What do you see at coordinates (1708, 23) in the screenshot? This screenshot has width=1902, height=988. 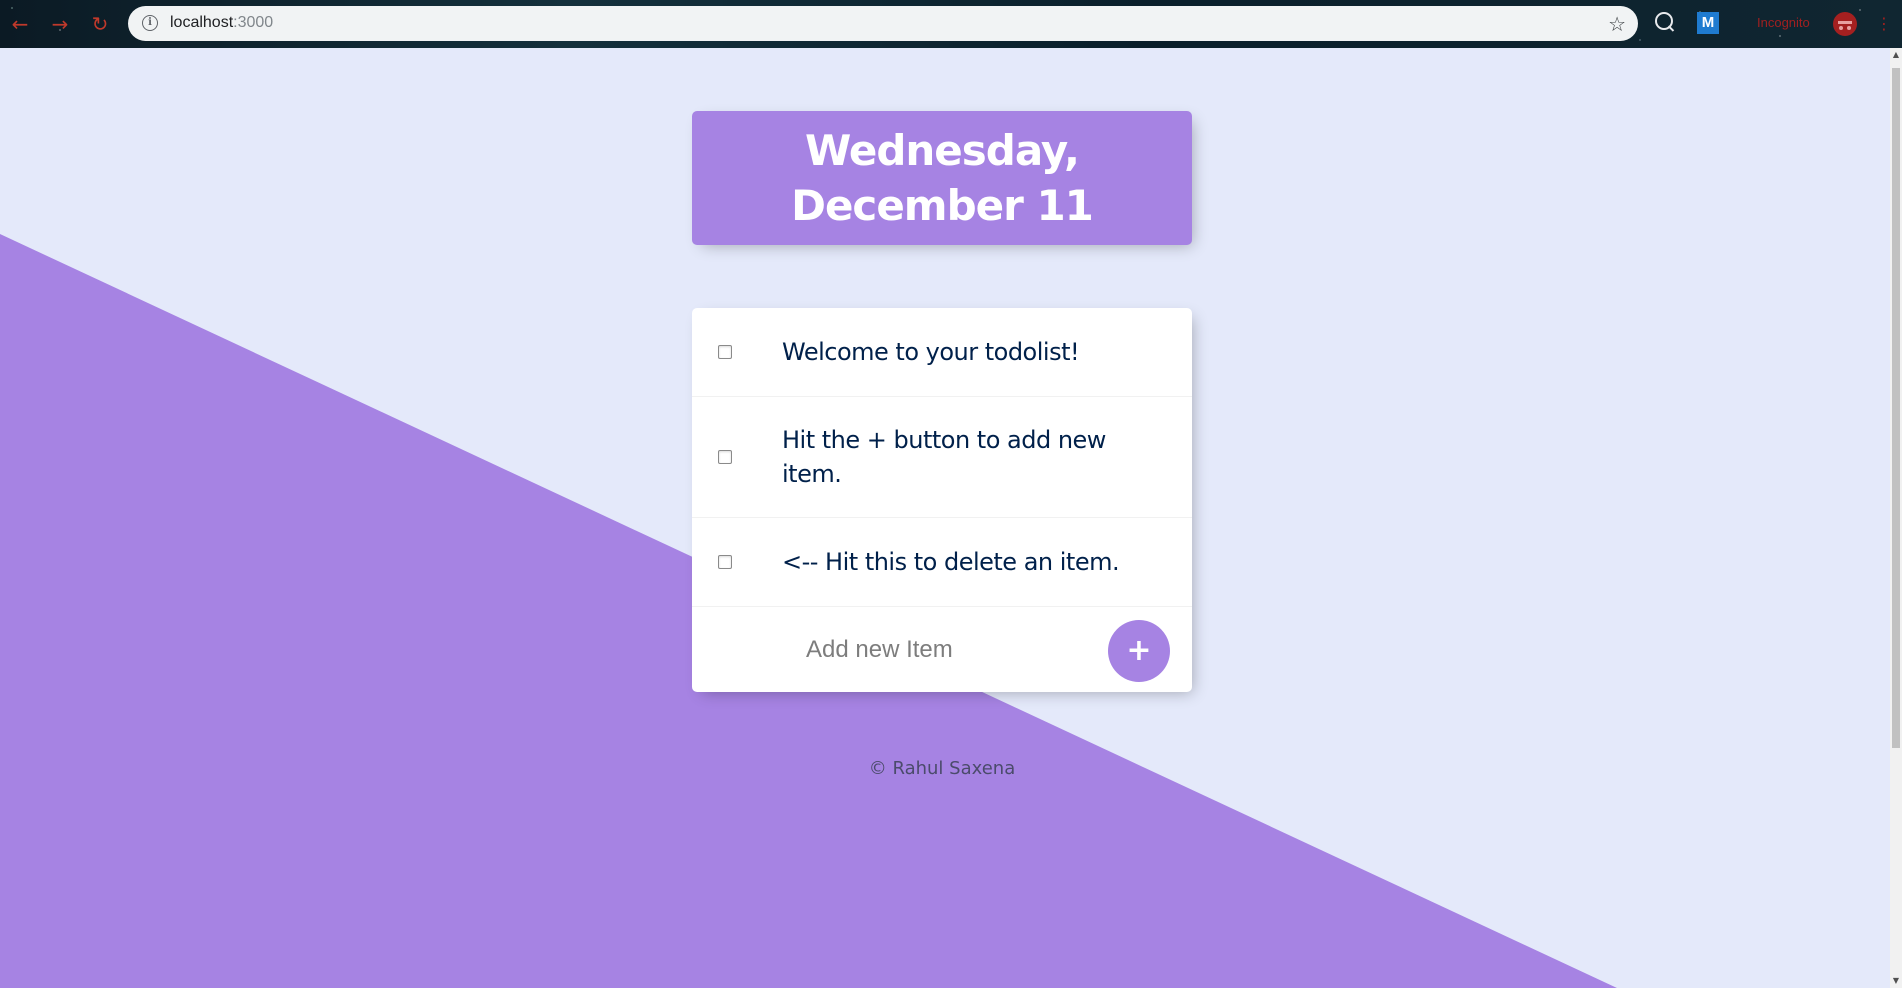 I see `extension-m-icon: M` at bounding box center [1708, 23].